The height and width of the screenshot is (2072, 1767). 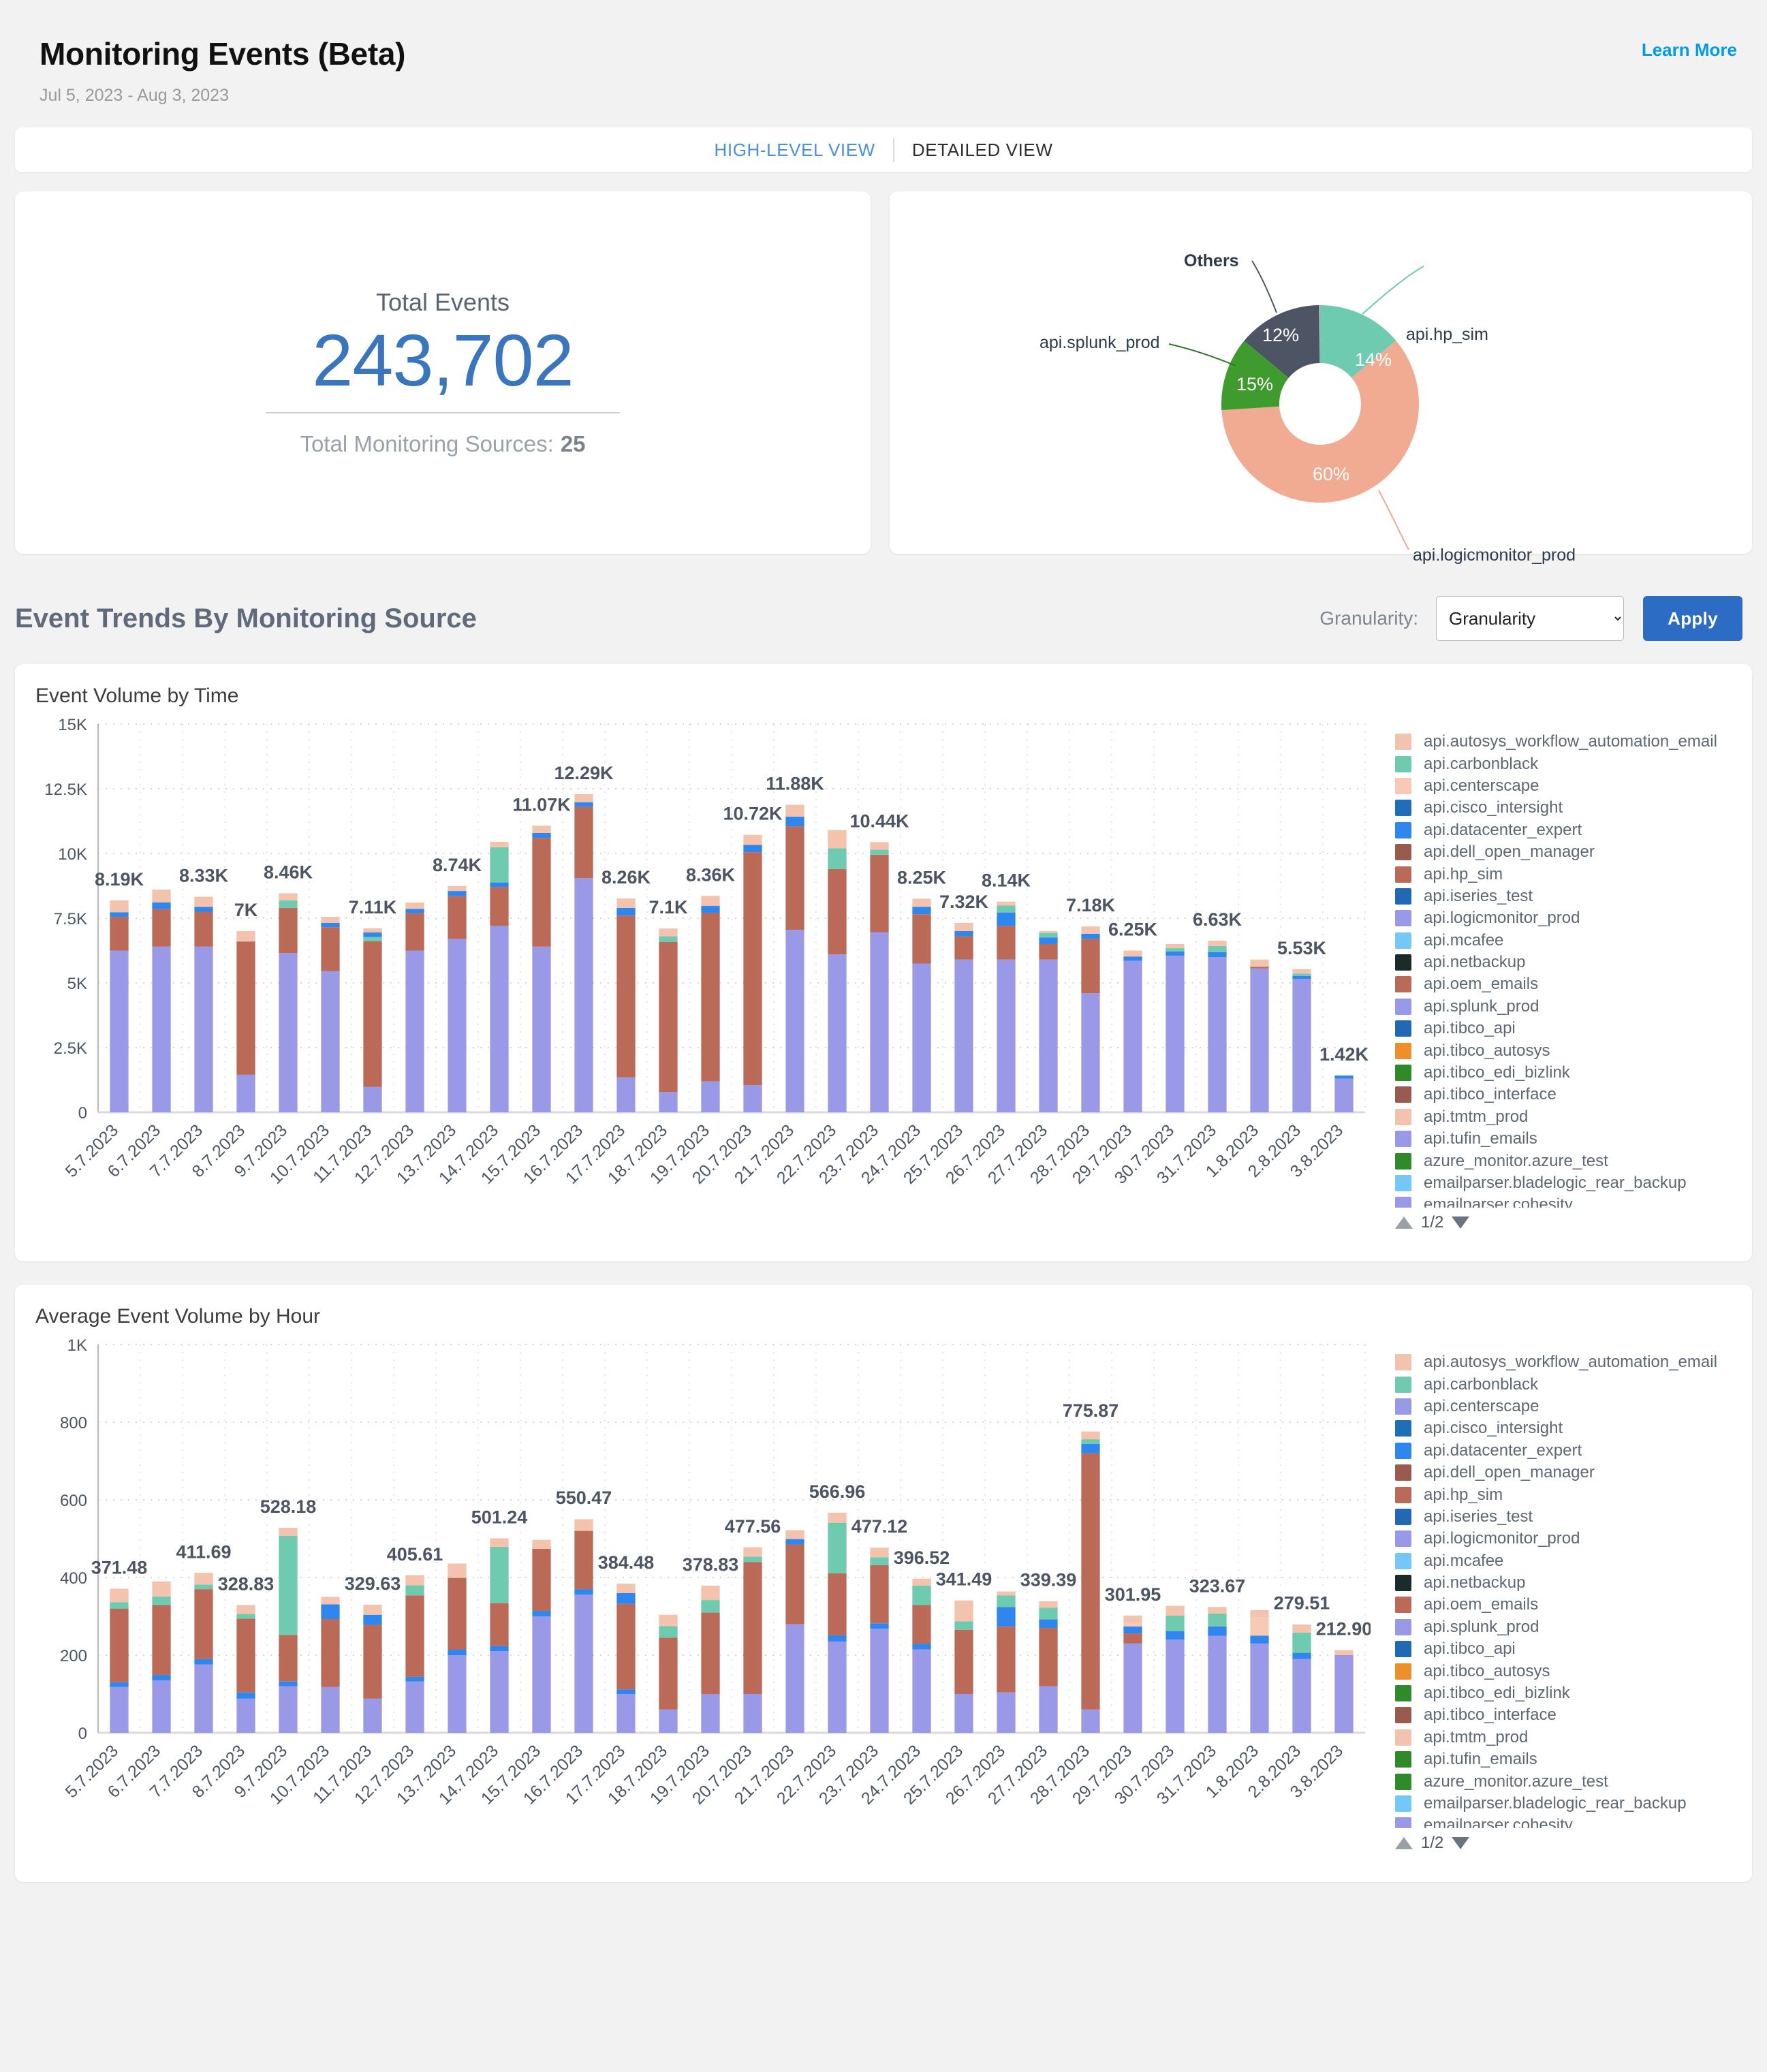 What do you see at coordinates (1563, 874) in the screenshot?
I see `legend-item: api.hp_sim` at bounding box center [1563, 874].